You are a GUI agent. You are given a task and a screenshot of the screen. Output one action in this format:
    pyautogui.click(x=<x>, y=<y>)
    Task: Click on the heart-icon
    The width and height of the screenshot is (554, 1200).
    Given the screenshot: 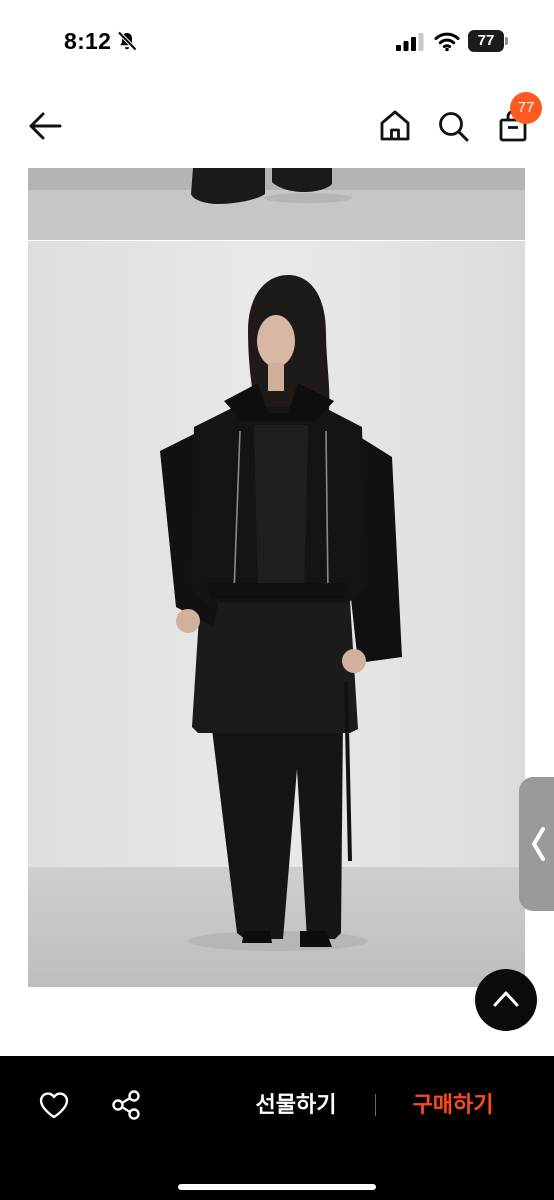 What is the action you would take?
    pyautogui.click(x=54, y=1105)
    